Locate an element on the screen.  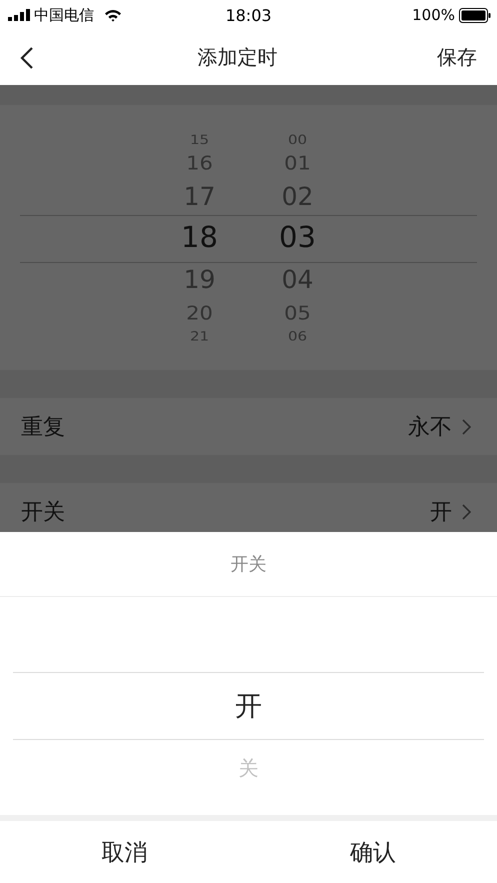
battery-percent: 100% is located at coordinates (433, 15).